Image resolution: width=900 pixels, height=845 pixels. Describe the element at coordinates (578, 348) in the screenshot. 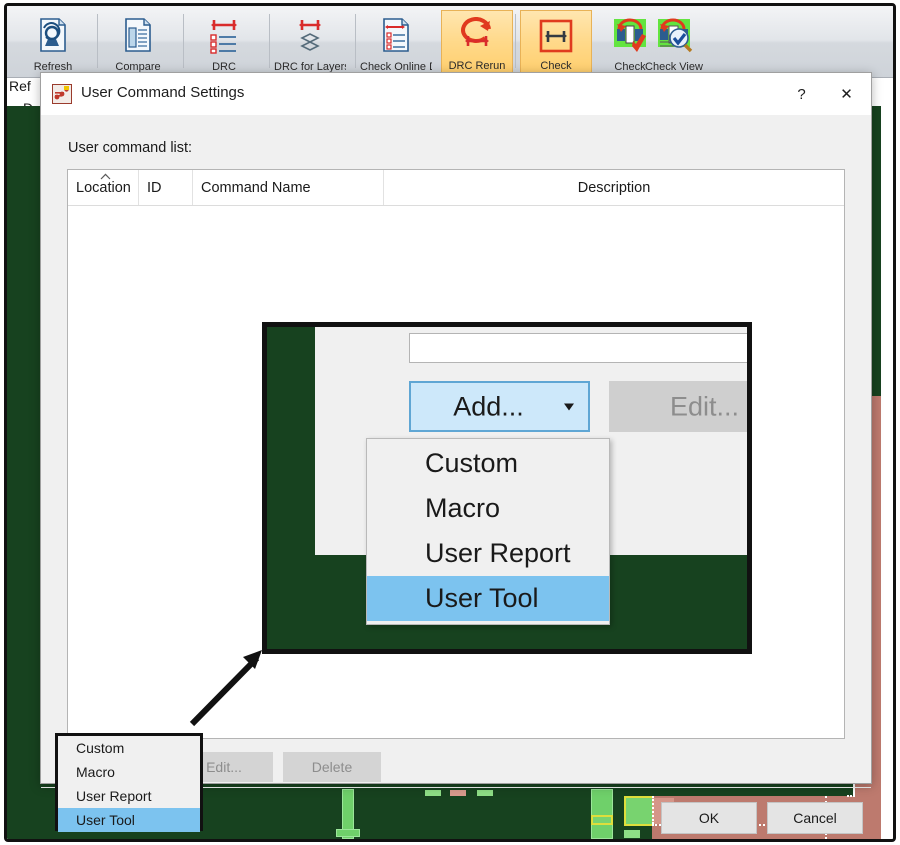

I see `callout-listview-edge` at that location.